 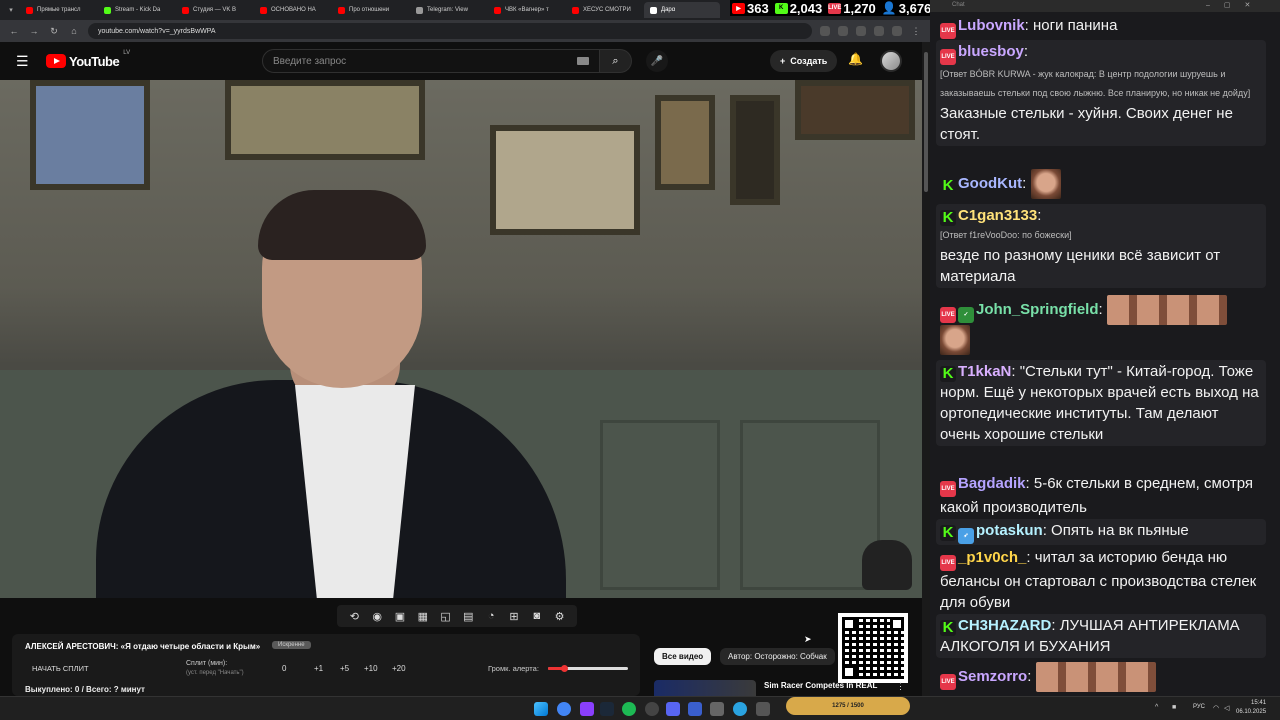 What do you see at coordinates (991, 25) in the screenshot?
I see `chat-username: Lubovnik` at bounding box center [991, 25].